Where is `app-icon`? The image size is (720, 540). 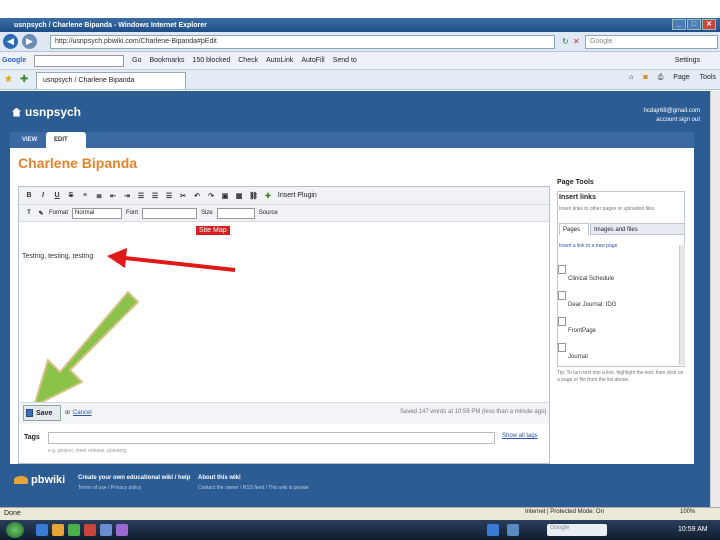 app-icon is located at coordinates (90, 530).